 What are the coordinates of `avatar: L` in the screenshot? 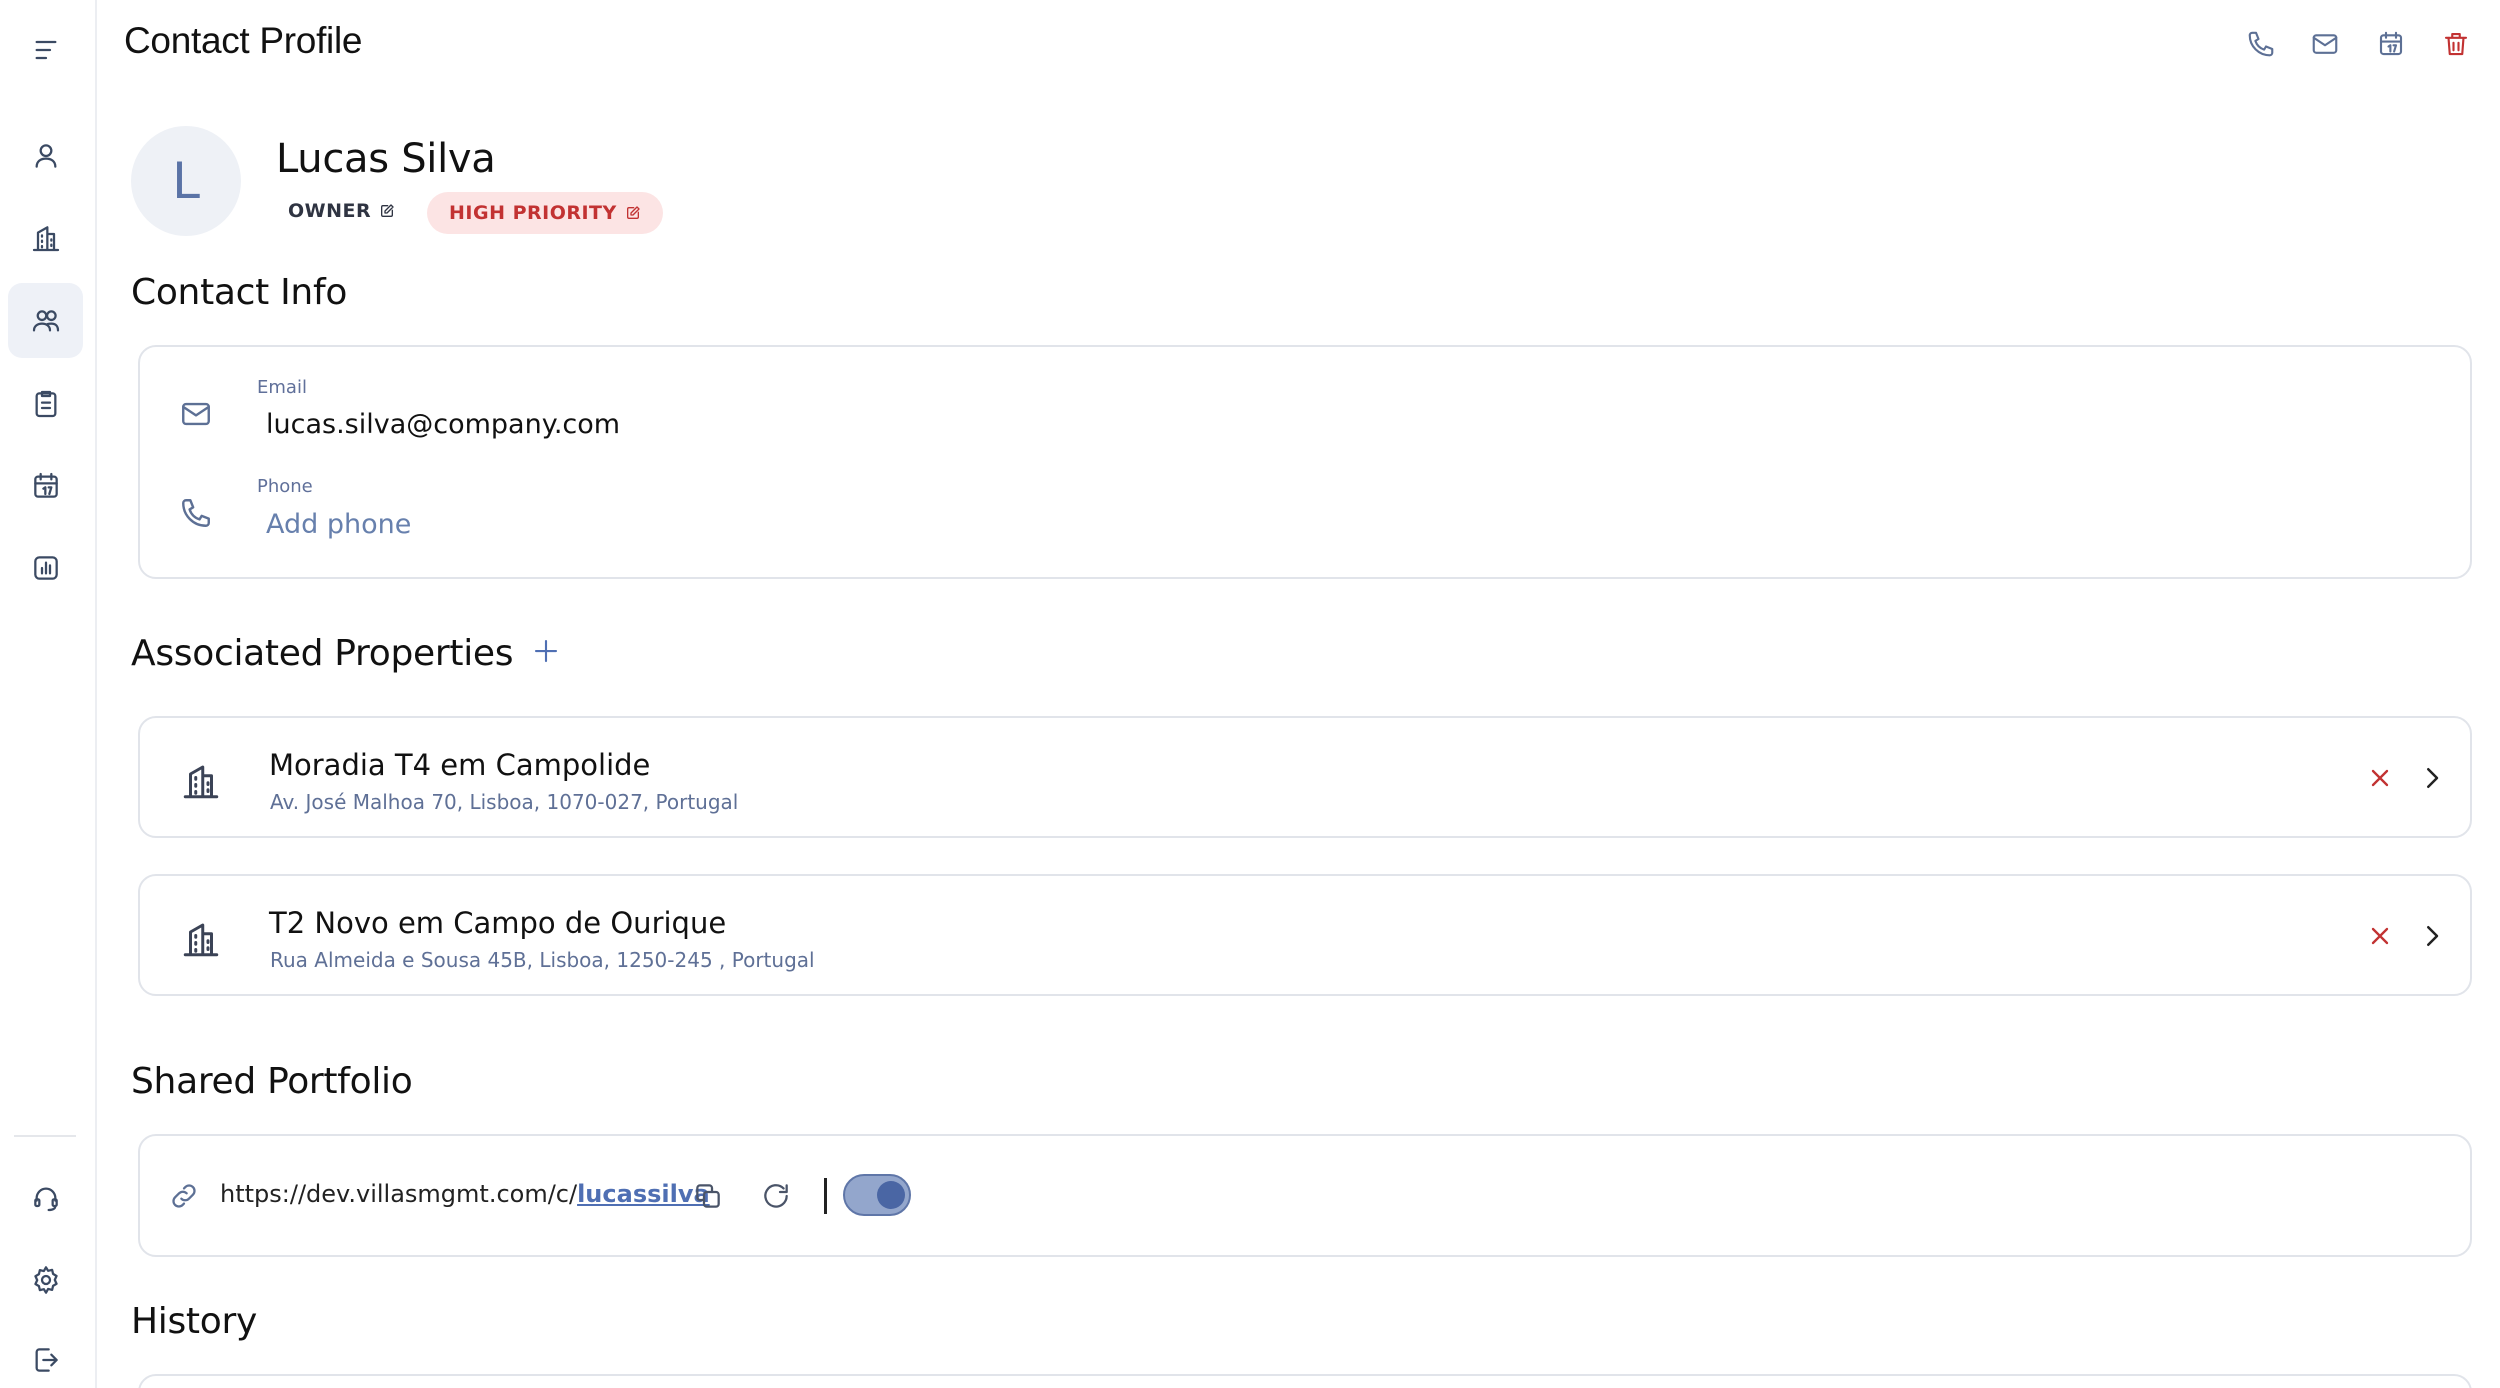 It's located at (186, 181).